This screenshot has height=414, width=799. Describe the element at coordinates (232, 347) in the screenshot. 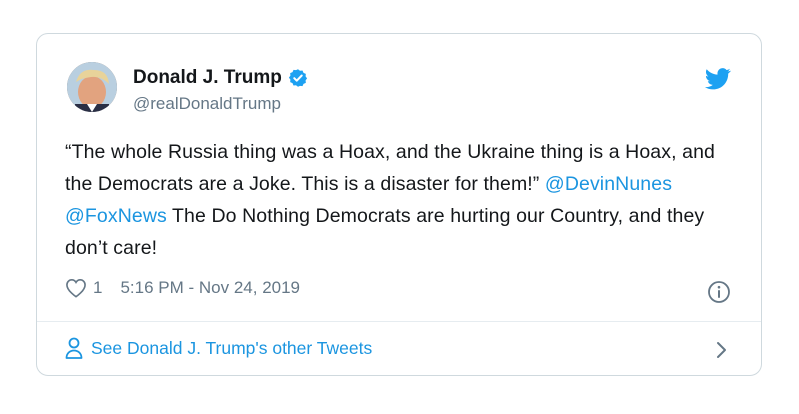

I see `see-other-tweets-label: See Donald J. Trump's other Tweets` at that location.